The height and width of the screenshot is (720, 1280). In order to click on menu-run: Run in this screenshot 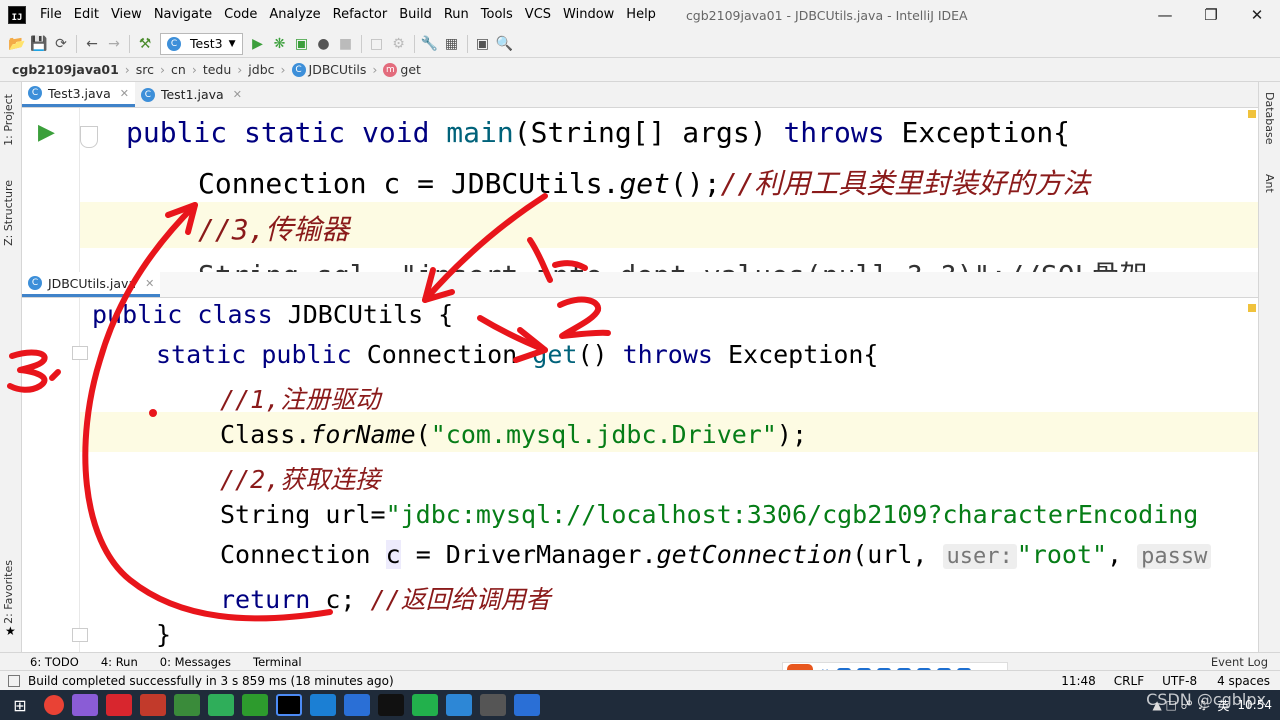, I will do `click(456, 15)`.